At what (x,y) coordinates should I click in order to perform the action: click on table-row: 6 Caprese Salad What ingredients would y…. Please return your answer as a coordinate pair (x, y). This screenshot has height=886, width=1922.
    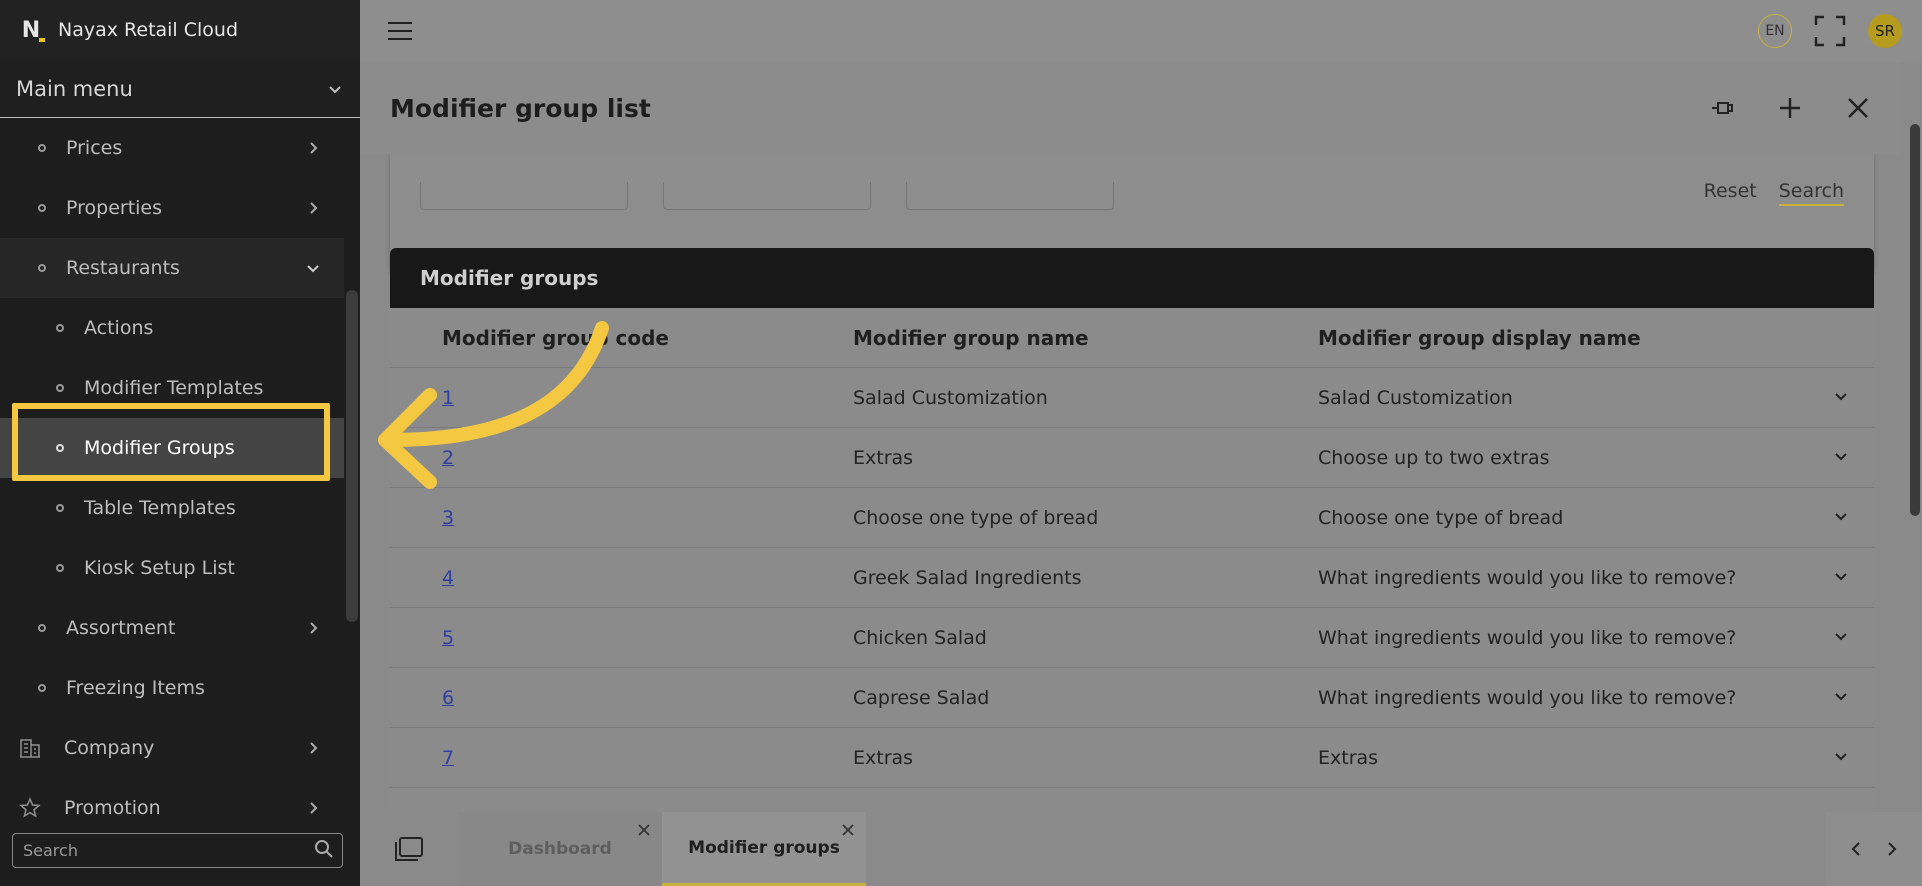
    Looking at the image, I should click on (1132, 698).